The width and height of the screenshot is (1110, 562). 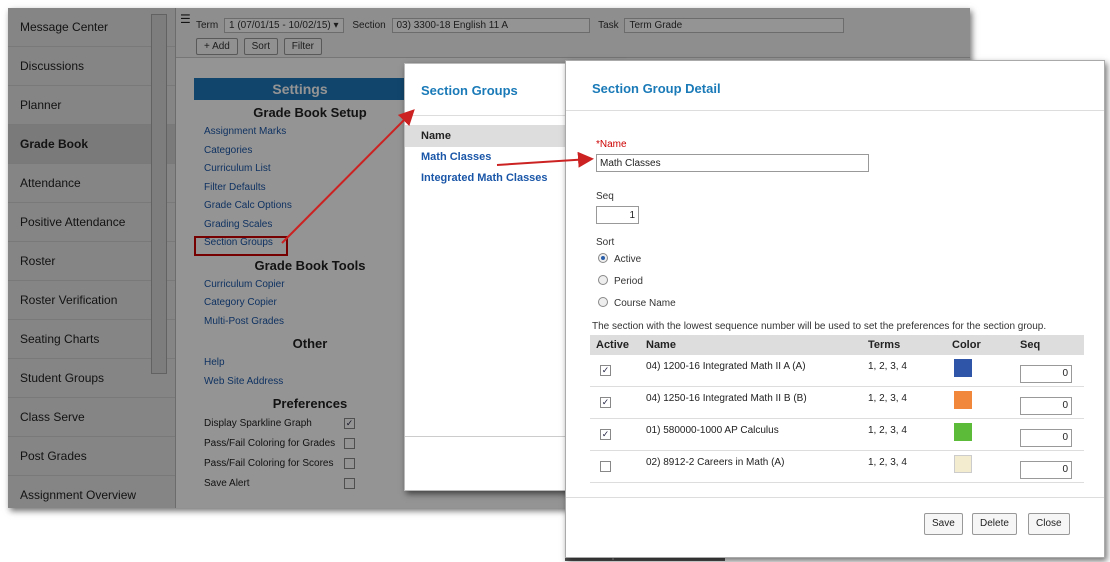 What do you see at coordinates (300, 169) in the screenshot?
I see `link-curriculum-list: Curriculum List` at bounding box center [300, 169].